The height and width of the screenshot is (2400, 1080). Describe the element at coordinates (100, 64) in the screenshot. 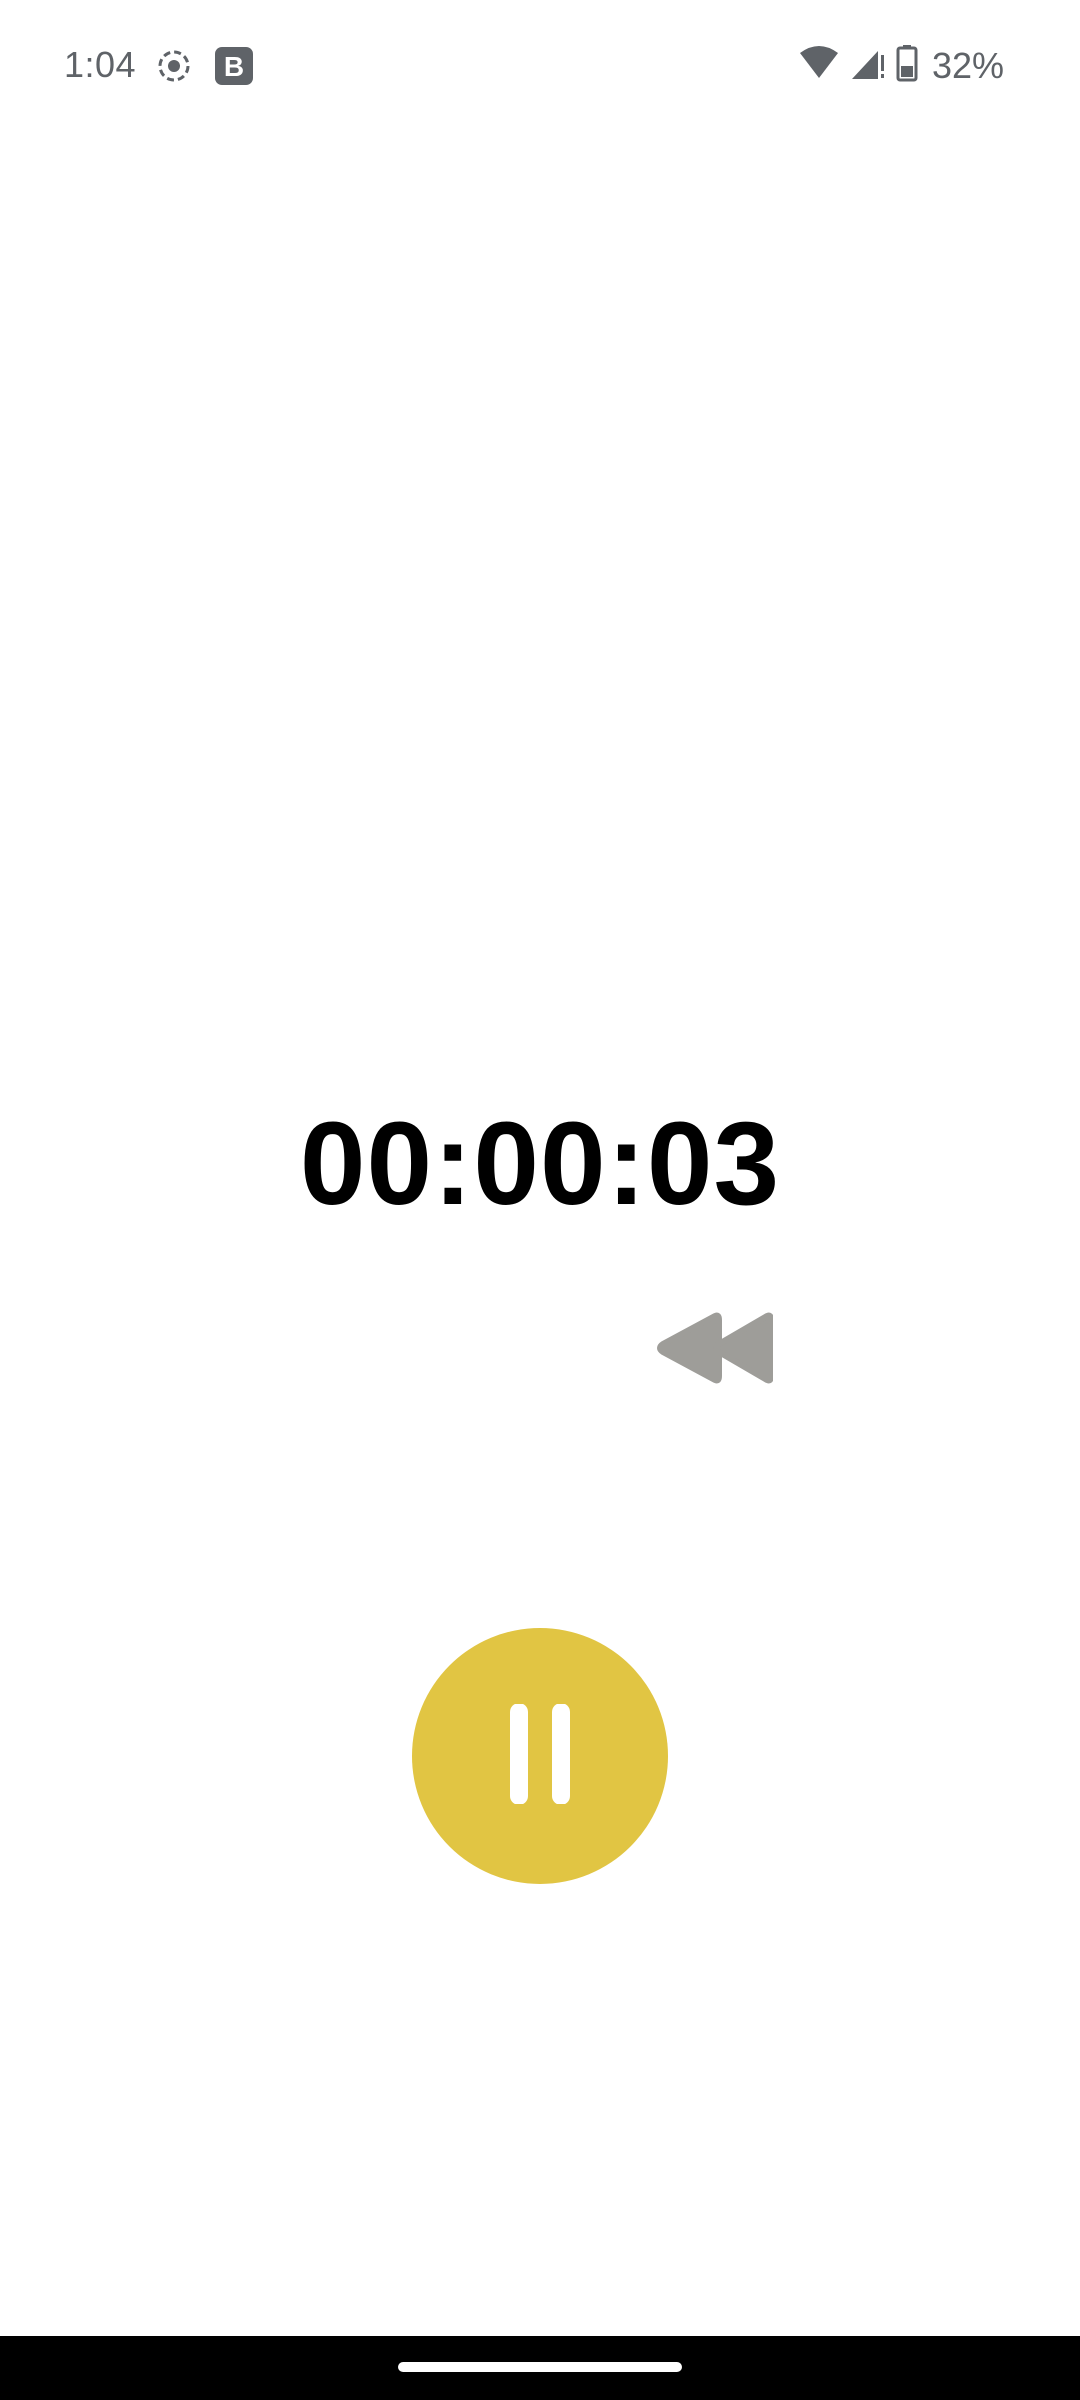

I see `status-time: 1:04` at that location.